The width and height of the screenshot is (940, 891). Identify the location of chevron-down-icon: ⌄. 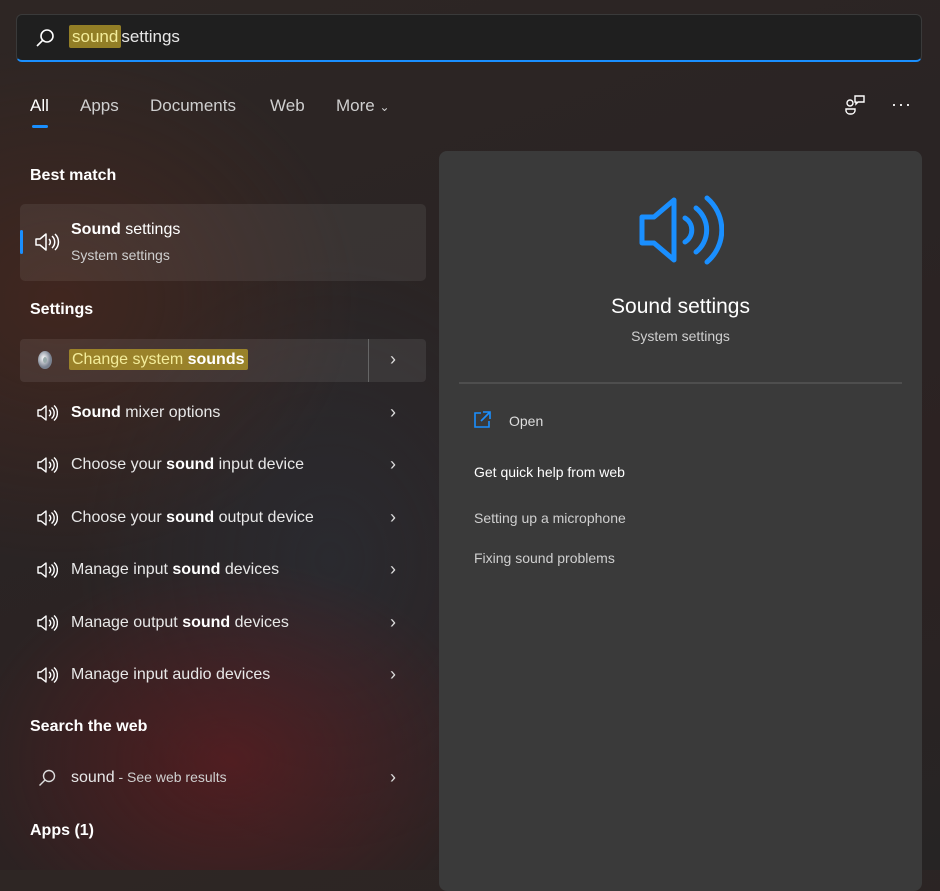
(384, 107).